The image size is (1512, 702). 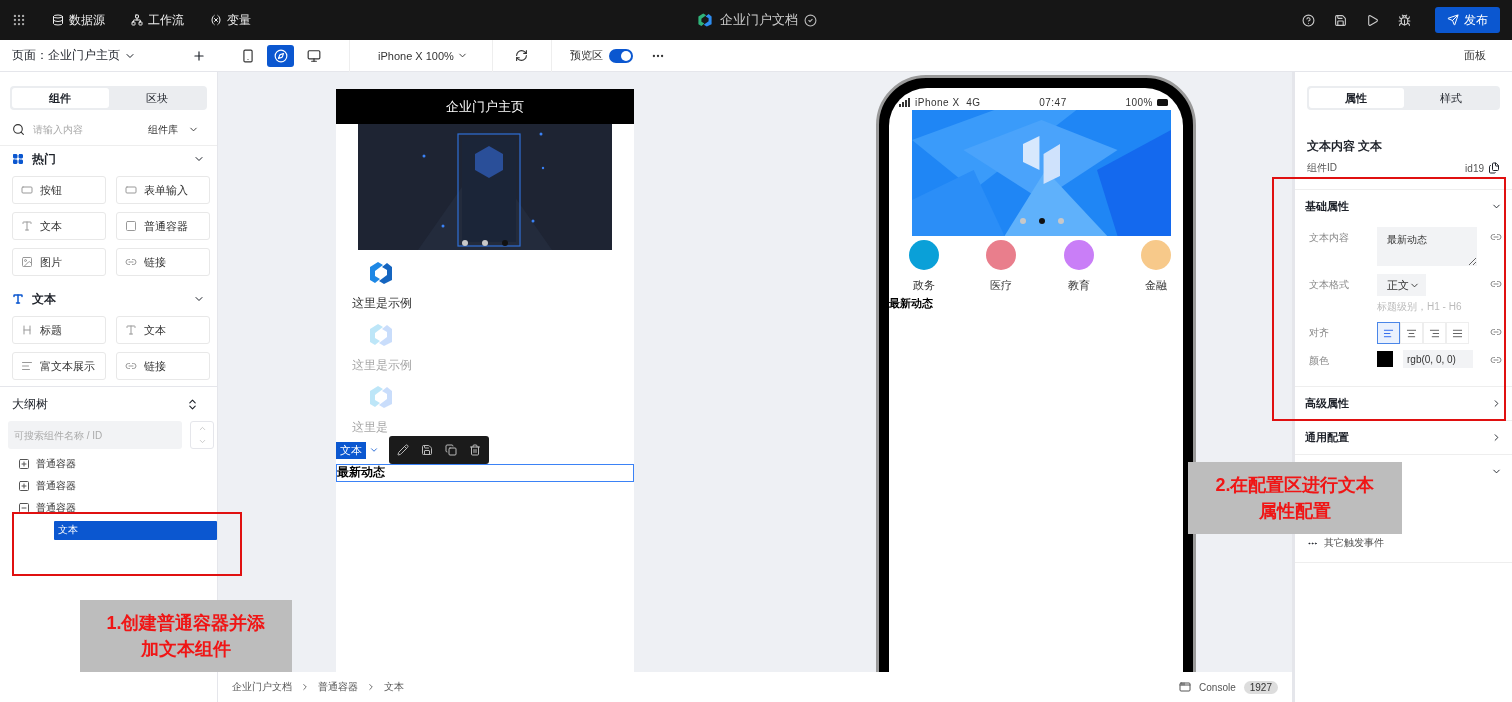 I want to click on plus-icon, so click(x=199, y=55).